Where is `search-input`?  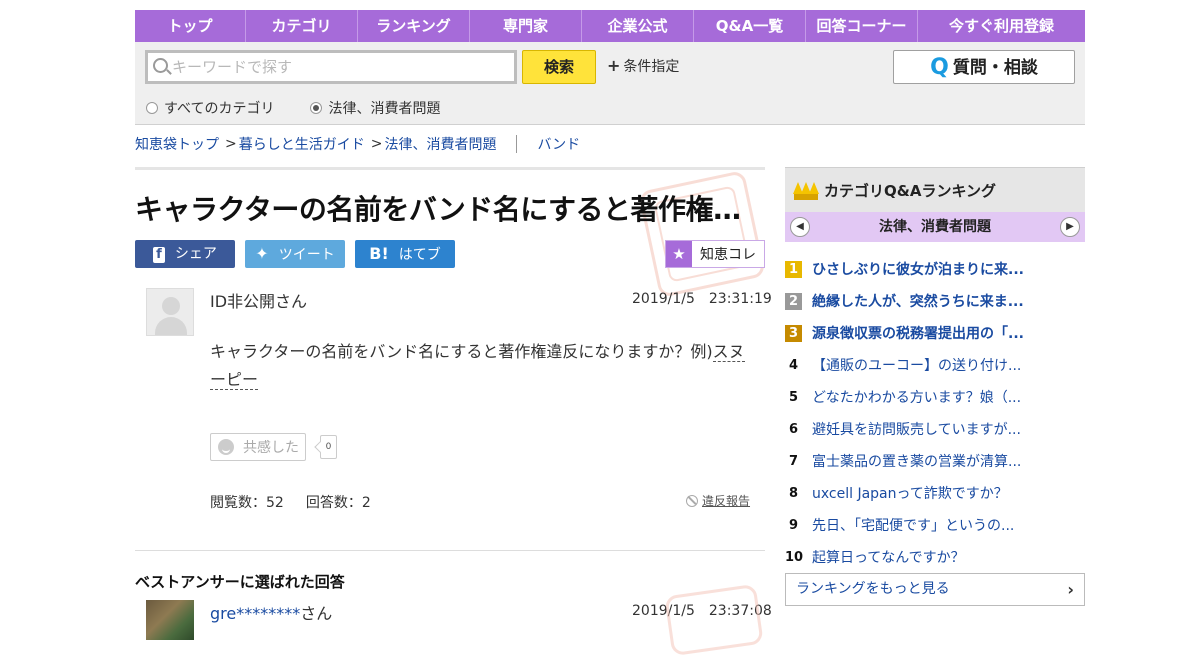
search-input is located at coordinates (337, 67).